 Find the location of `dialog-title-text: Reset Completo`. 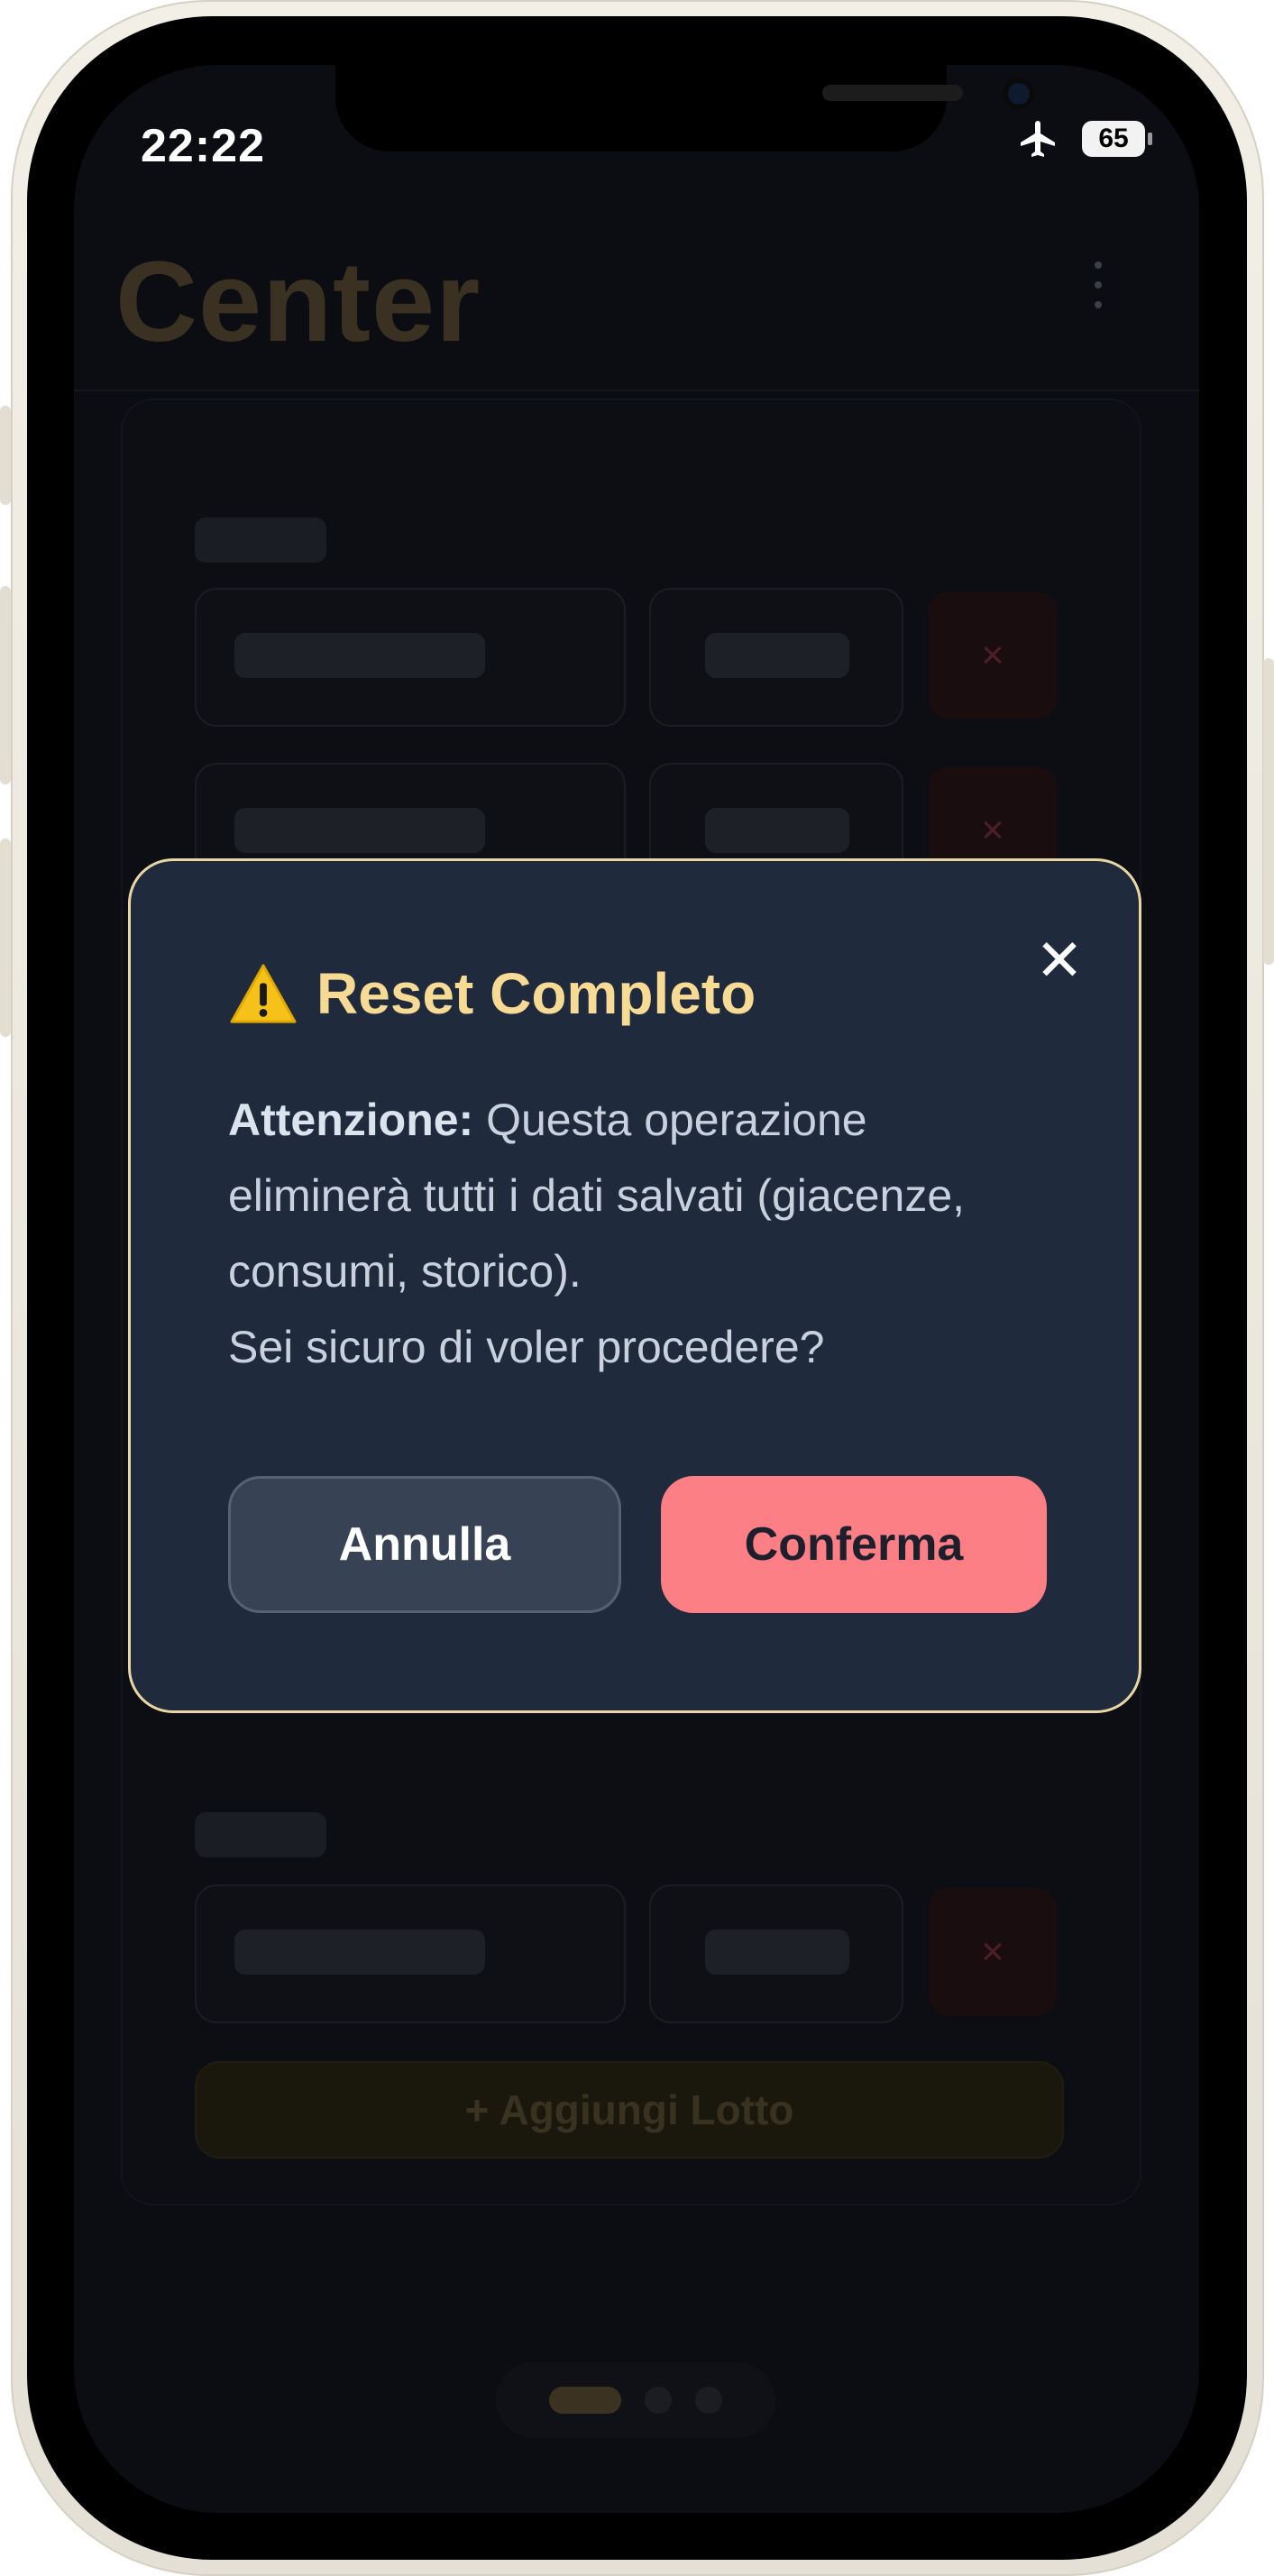

dialog-title-text: Reset Completo is located at coordinates (536, 993).